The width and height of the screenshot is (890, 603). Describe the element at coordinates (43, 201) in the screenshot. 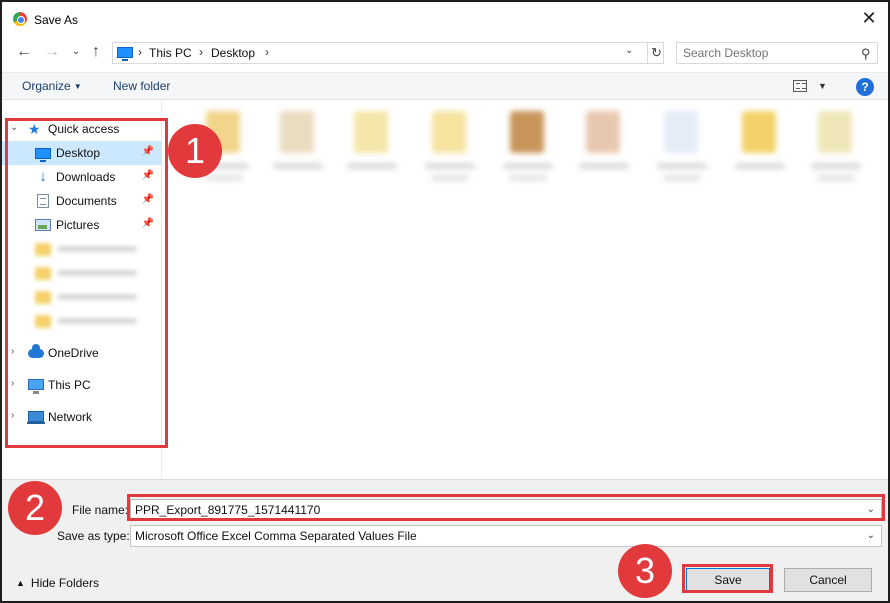

I see `documents-icon` at that location.